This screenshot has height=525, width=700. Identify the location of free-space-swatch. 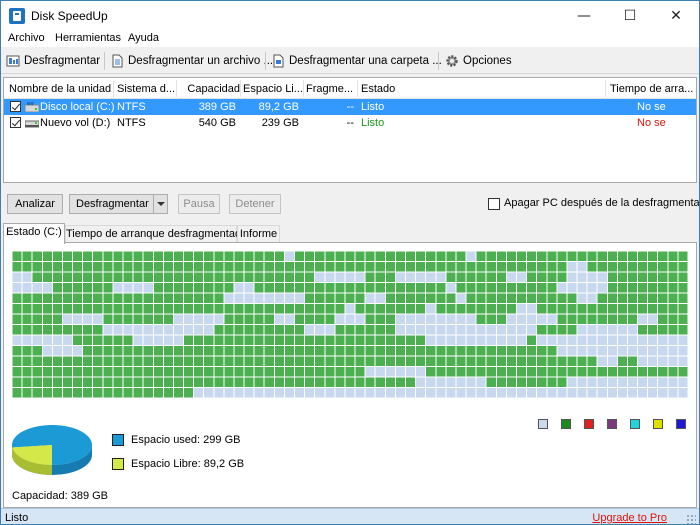
(118, 464).